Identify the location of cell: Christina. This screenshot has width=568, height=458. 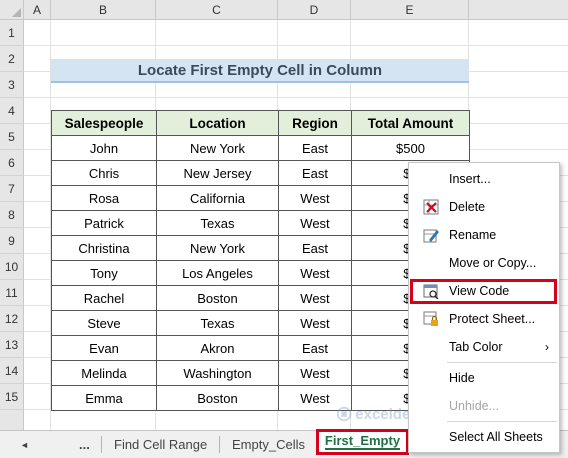
(104, 248).